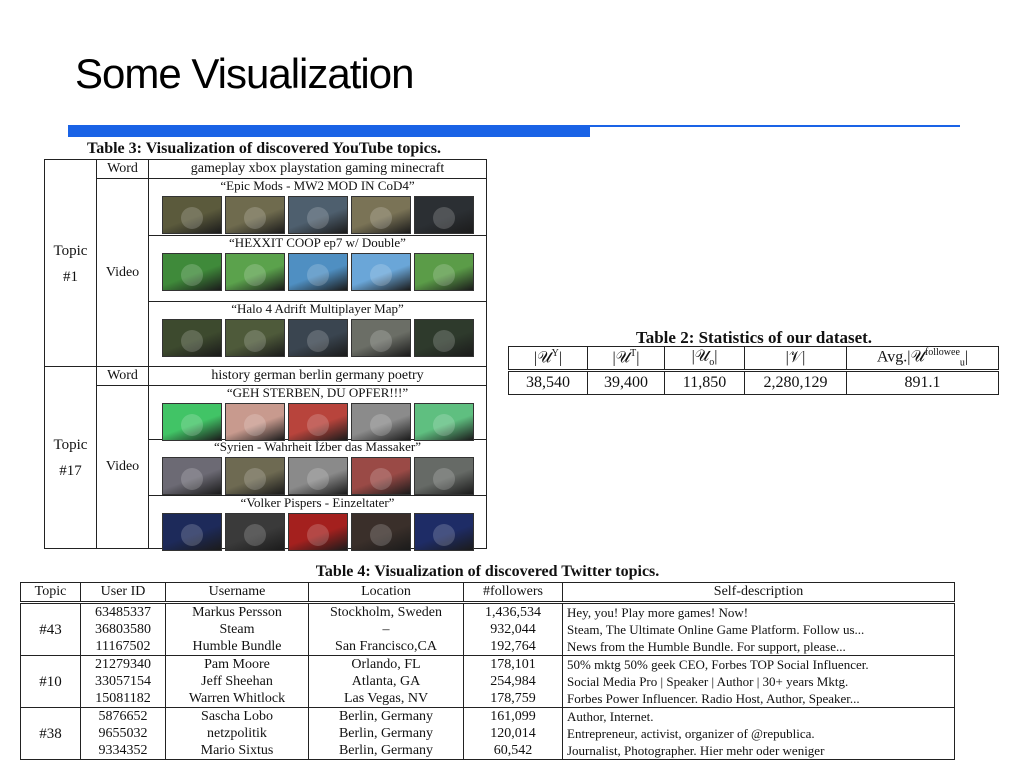  I want to click on stat-value: 38,540, so click(548, 382).